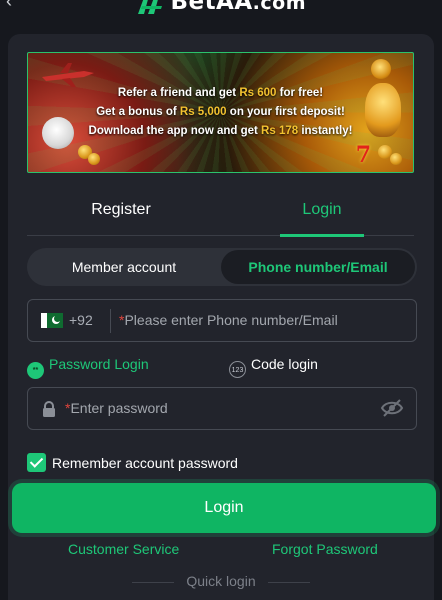 This screenshot has width=442, height=600. What do you see at coordinates (363, 155) in the screenshot?
I see `lucky-seven-icon: 7` at bounding box center [363, 155].